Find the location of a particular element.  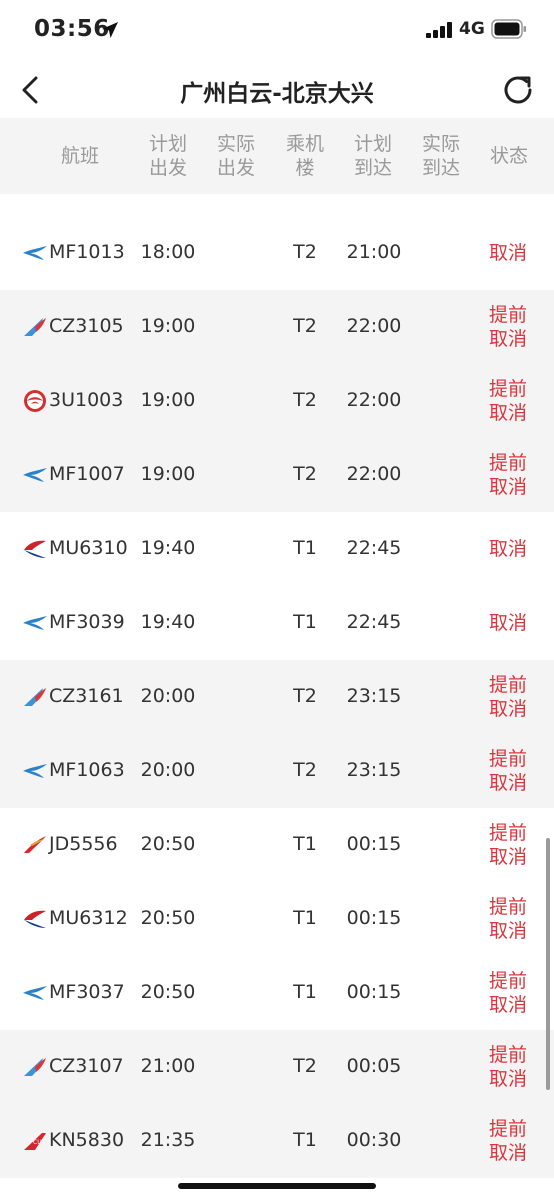

planned-arrival: 00:30 is located at coordinates (374, 1140).